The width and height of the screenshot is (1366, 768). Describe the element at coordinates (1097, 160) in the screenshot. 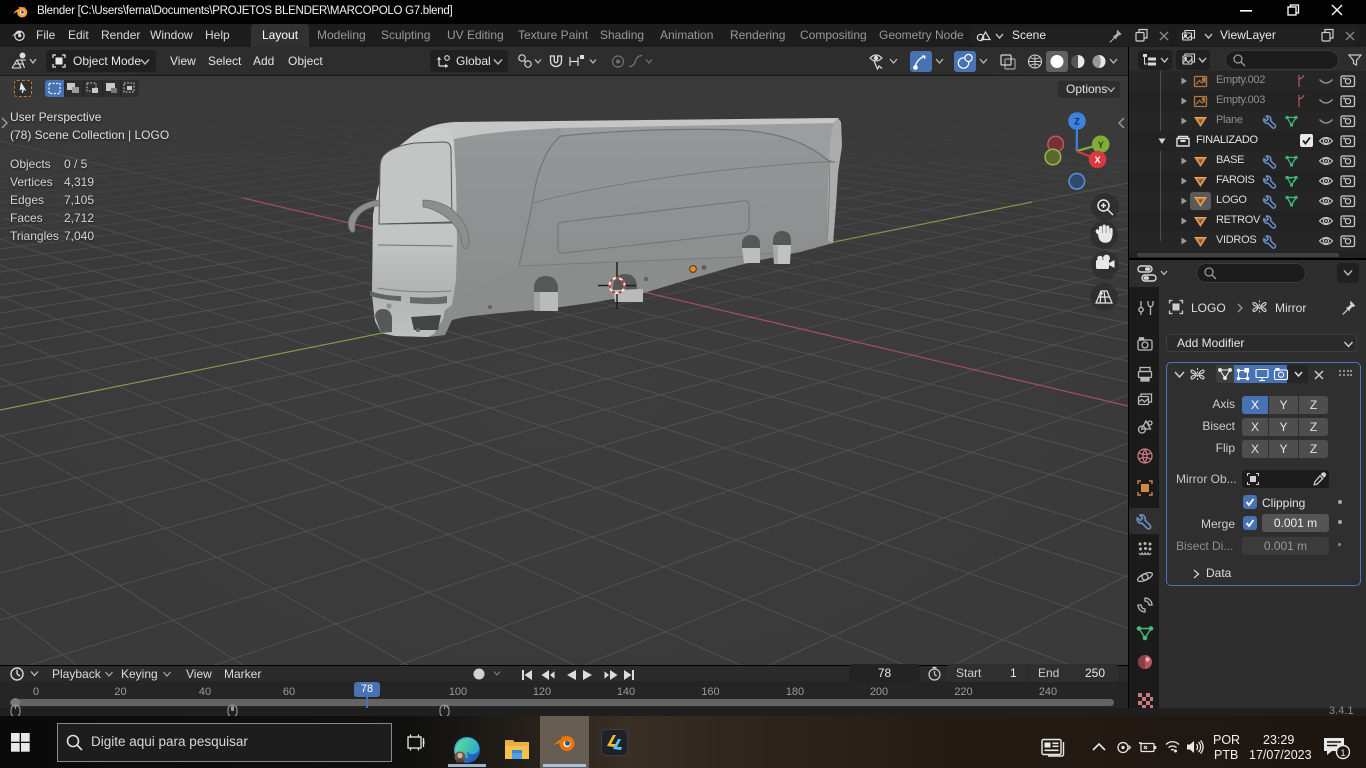

I see `svg-text: X` at that location.